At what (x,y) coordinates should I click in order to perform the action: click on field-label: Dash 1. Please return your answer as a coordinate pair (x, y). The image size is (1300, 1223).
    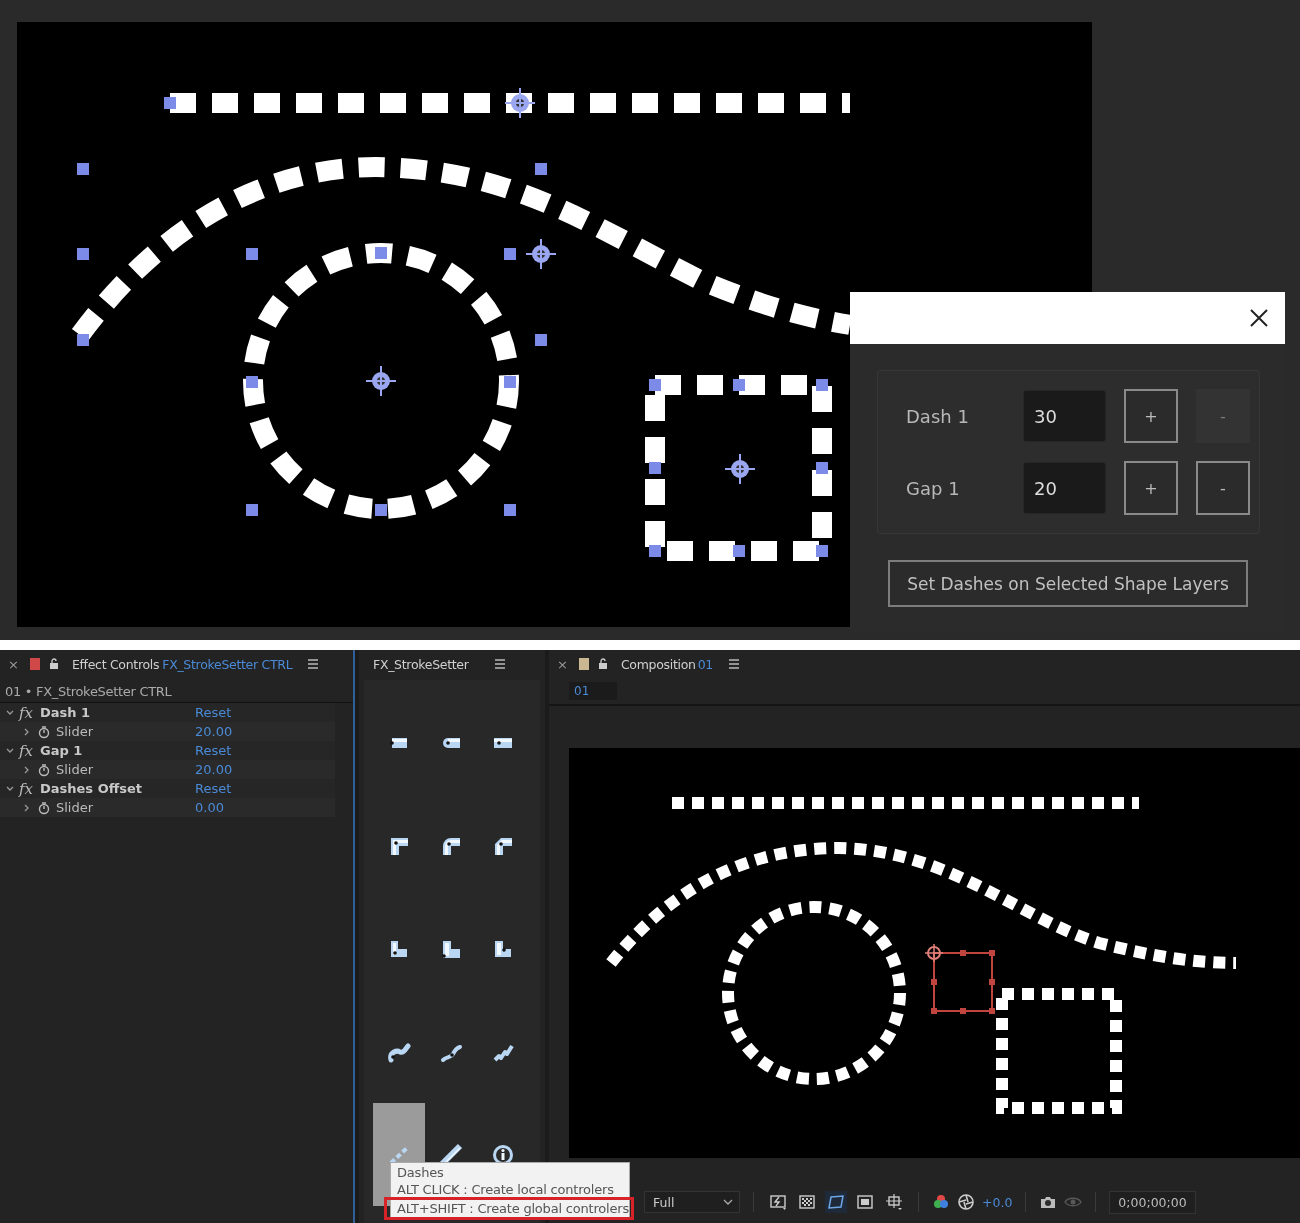
    Looking at the image, I should click on (938, 416).